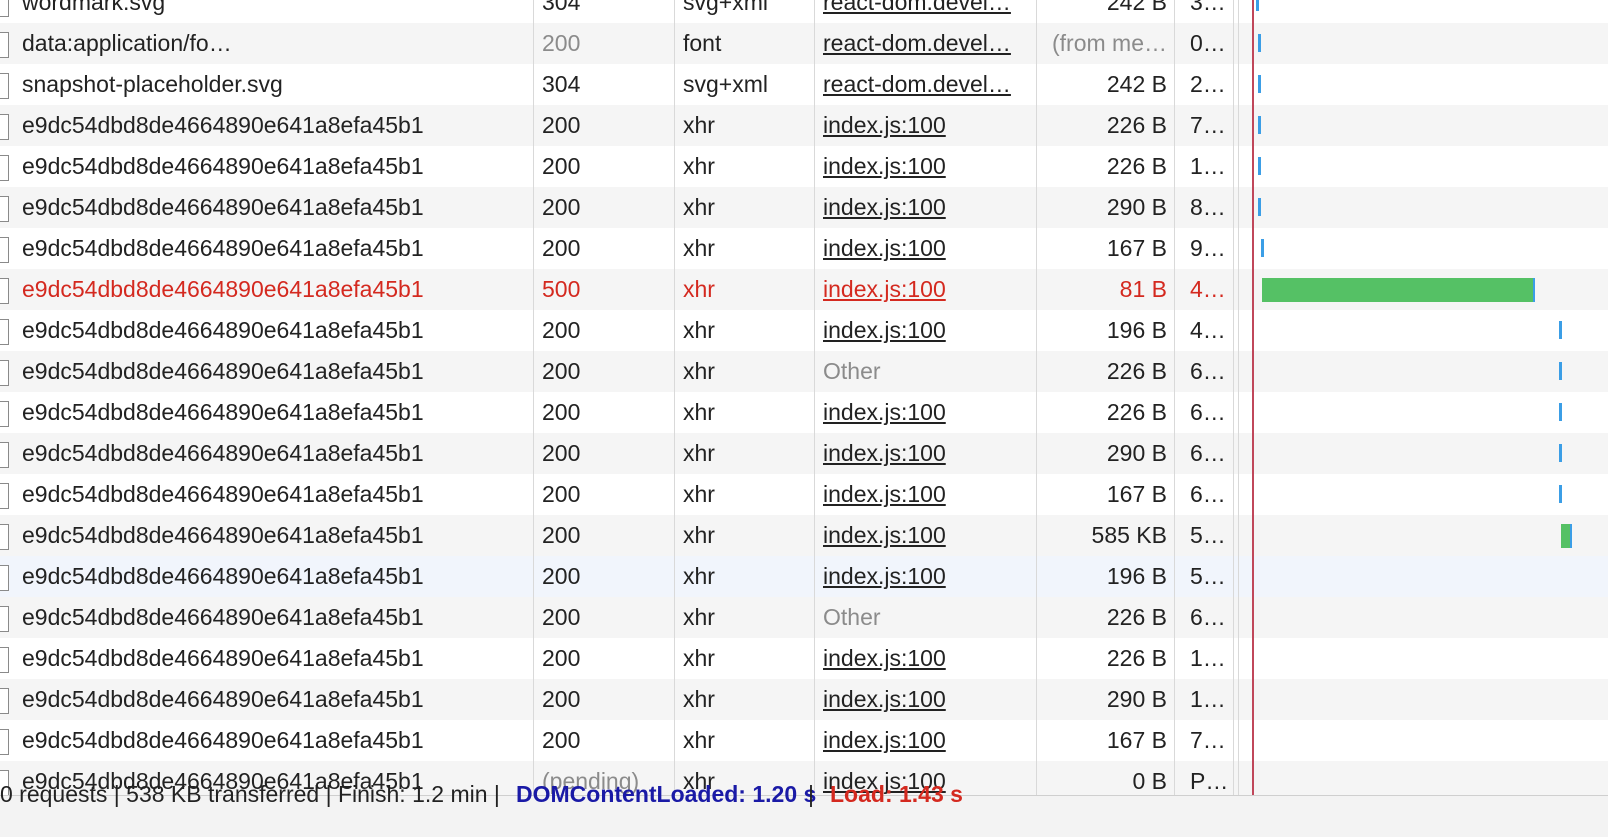  I want to click on request-type: svg+xml, so click(725, 84).